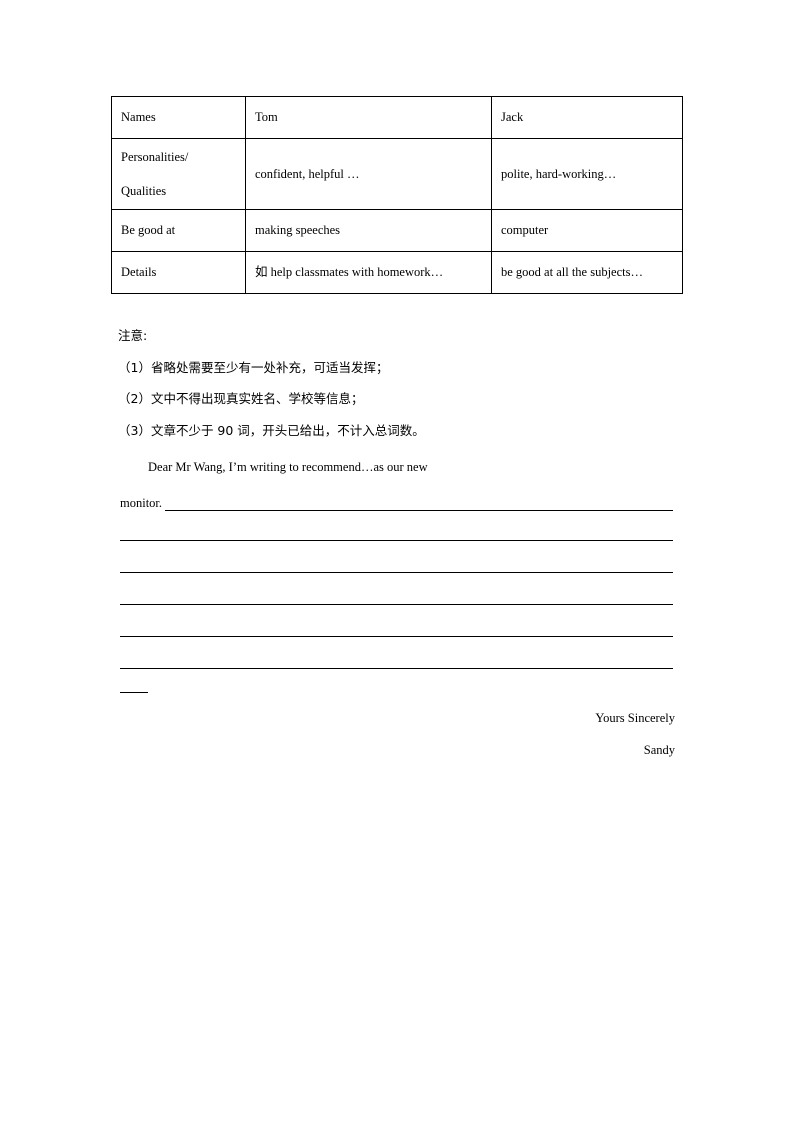  I want to click on table-cell-tom-names: Tom, so click(368, 117).